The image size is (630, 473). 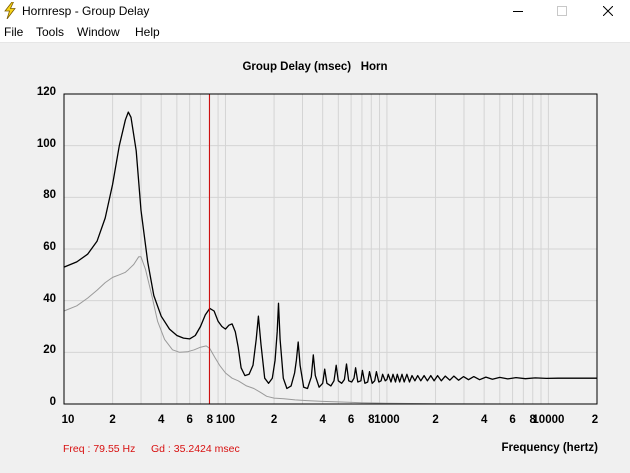 What do you see at coordinates (49, 350) in the screenshot?
I see `y-tick-label: 20` at bounding box center [49, 350].